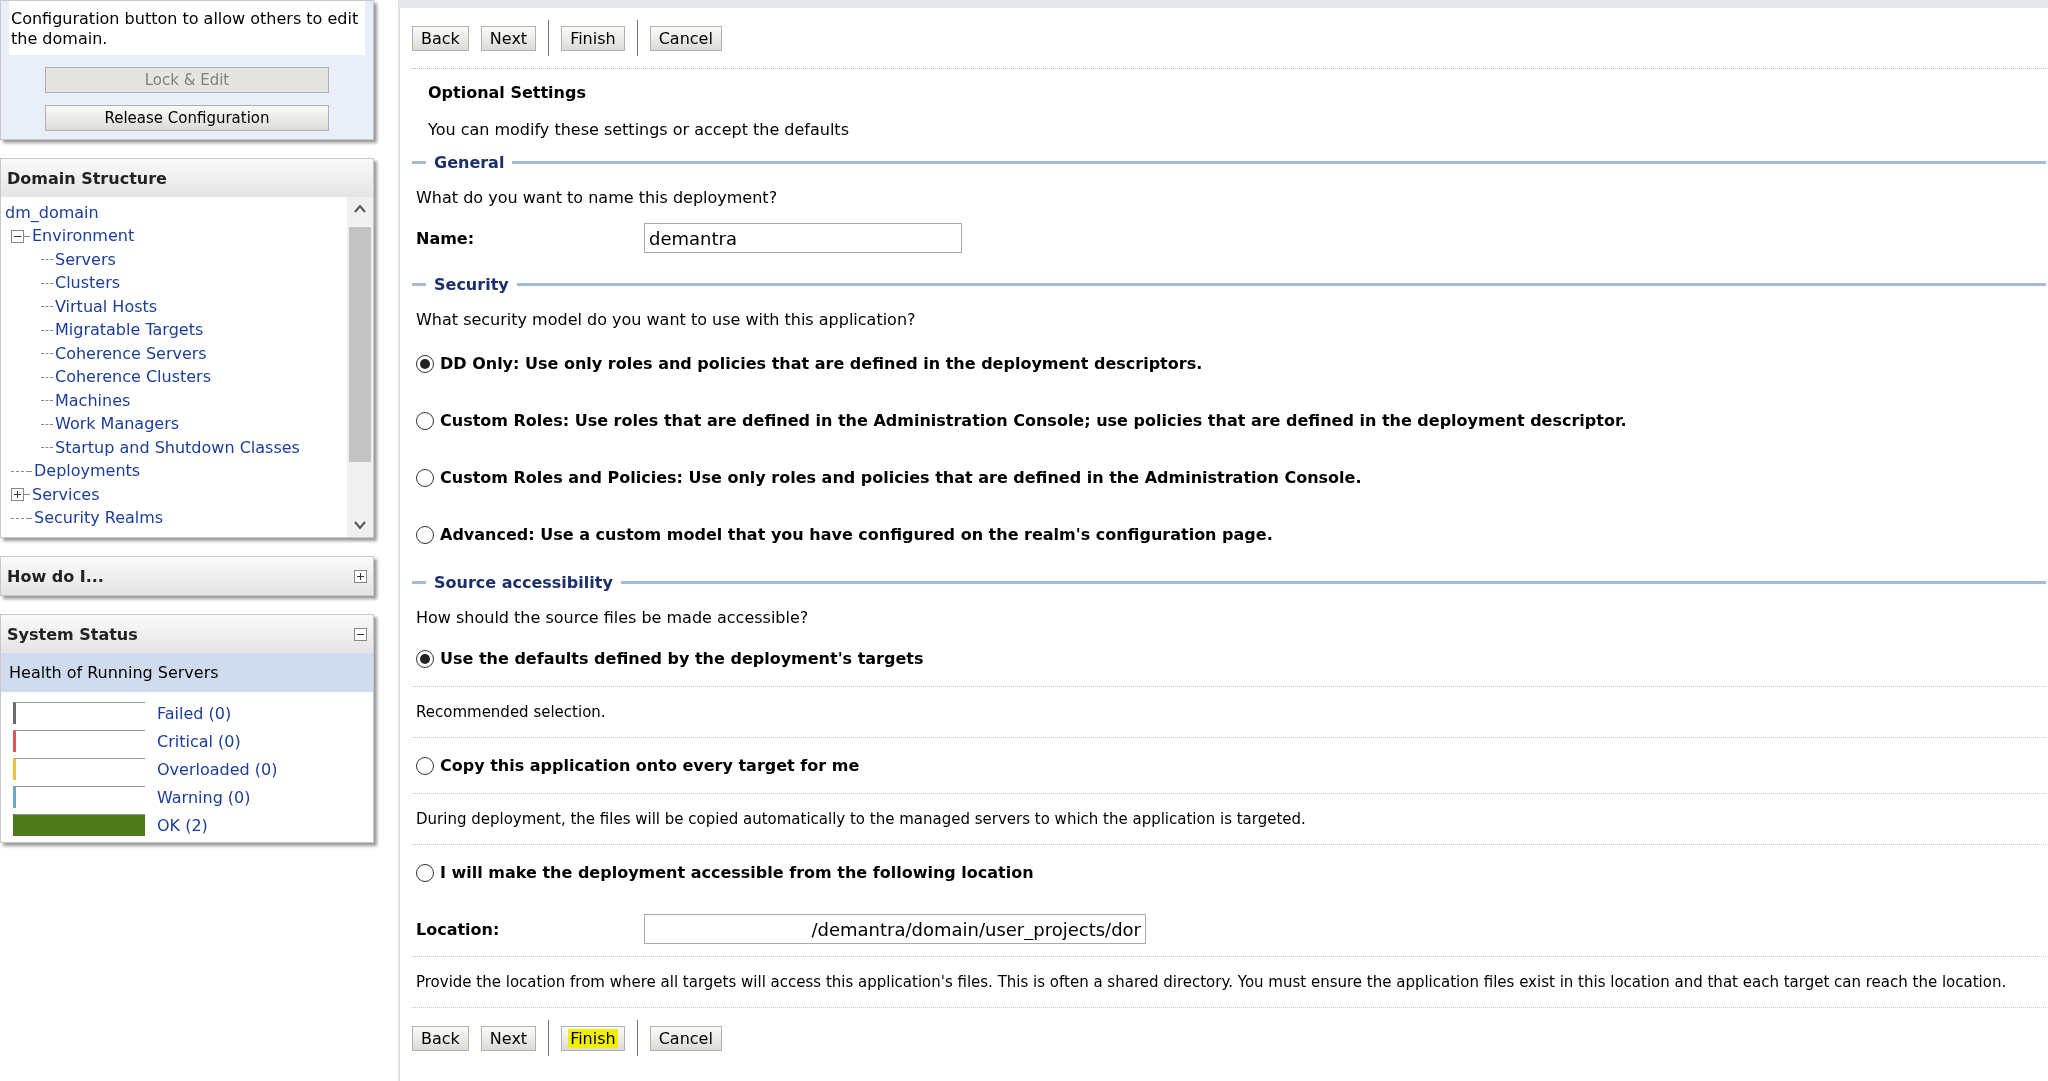 The image size is (2048, 1081). I want to click on section-heading: Source accessibility, so click(523, 582).